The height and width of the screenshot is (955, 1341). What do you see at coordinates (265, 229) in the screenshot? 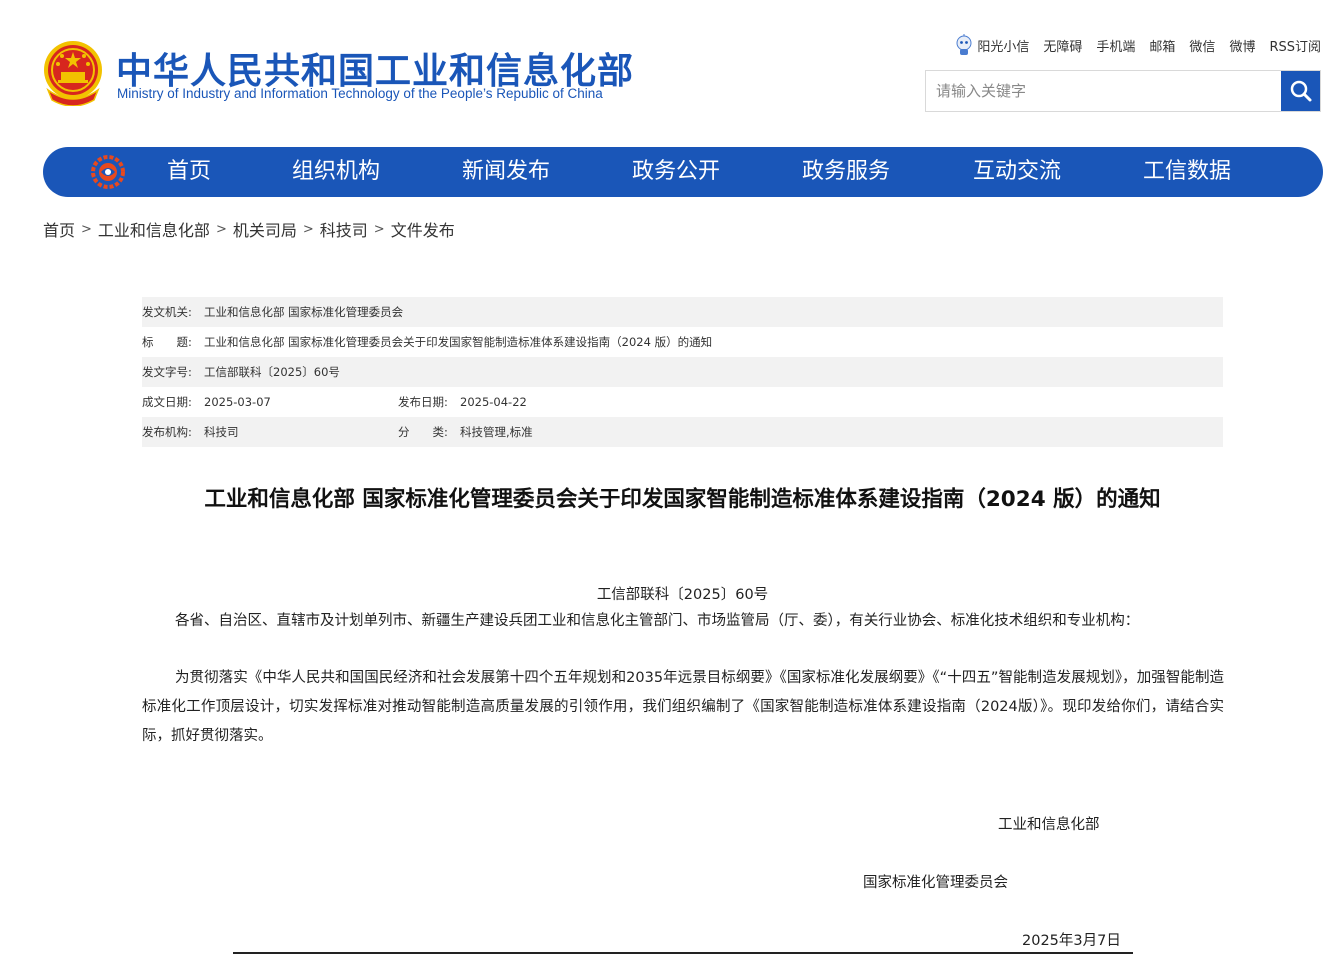
I see `breadcrumb-departments: 机关司局` at bounding box center [265, 229].